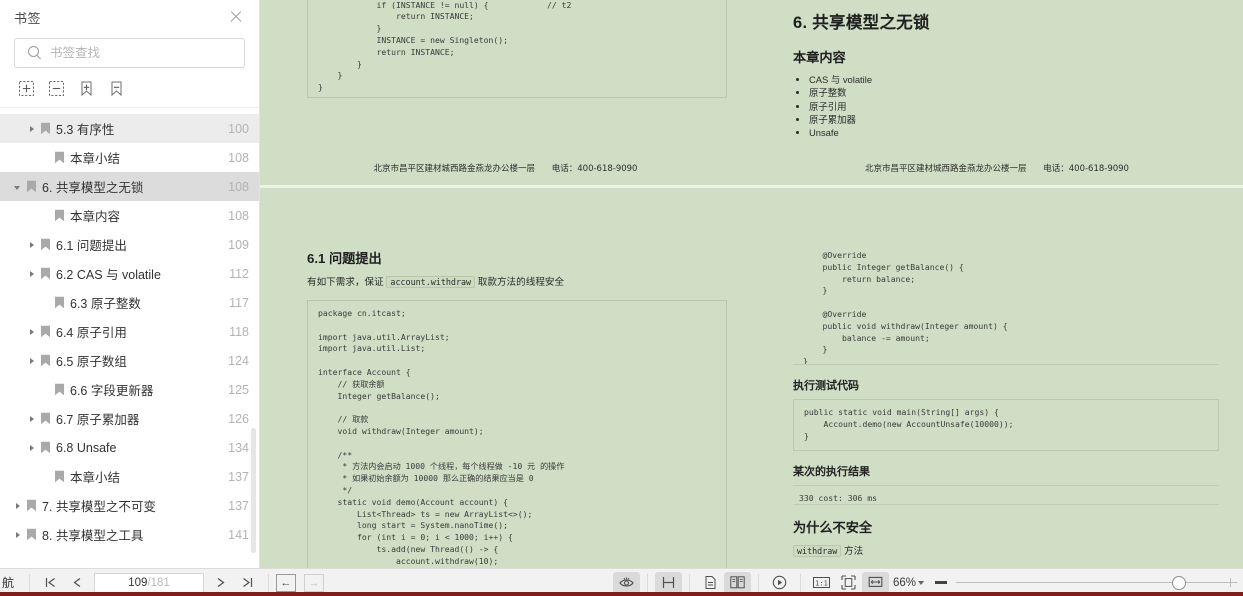 The height and width of the screenshot is (596, 1243). Describe the element at coordinates (129, 186) in the screenshot. I see `bookmark-item: 6. 共享模型之无锁 108` at that location.